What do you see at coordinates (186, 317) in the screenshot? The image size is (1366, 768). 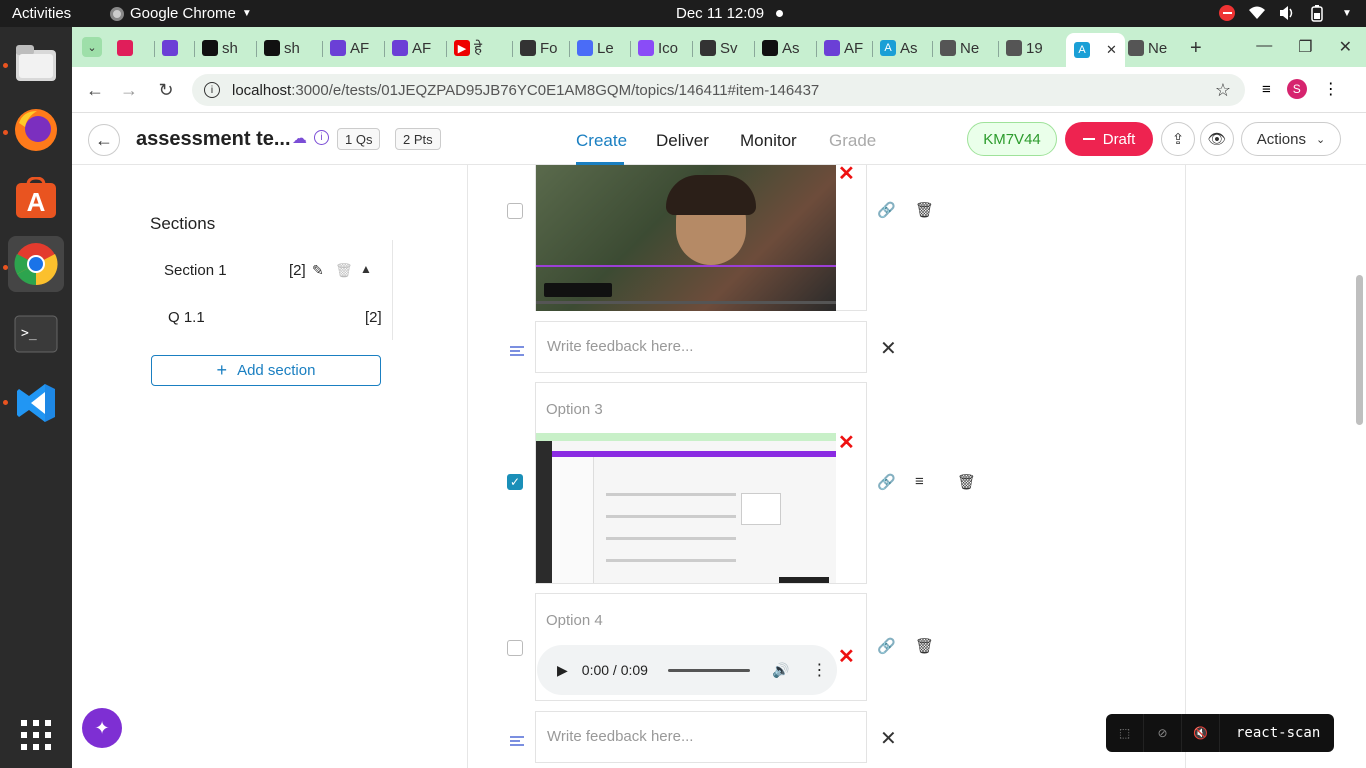 I see `question-item-label: Q 1.1` at bounding box center [186, 317].